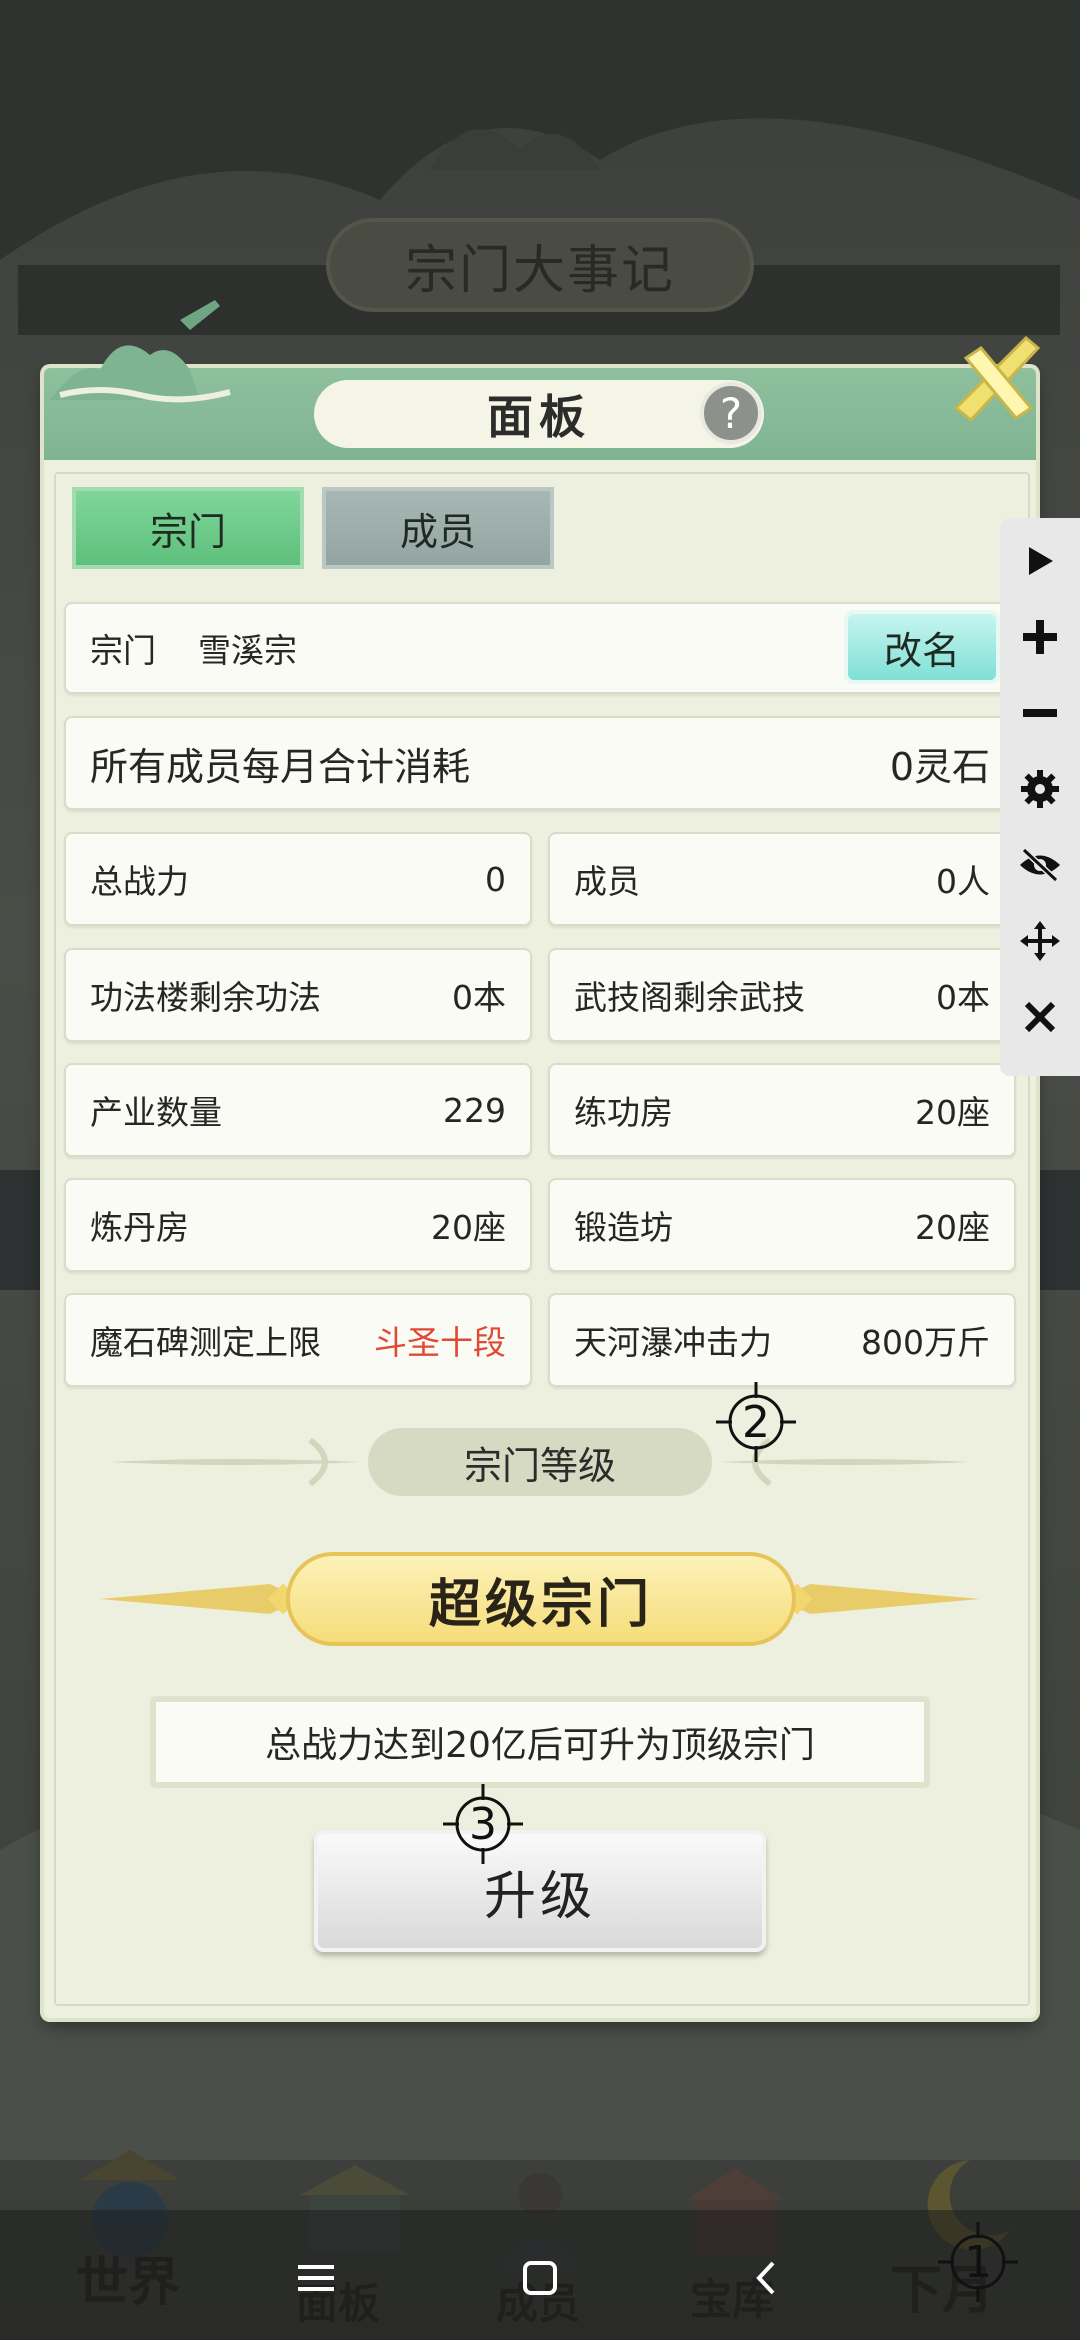 The image size is (1080, 2340). Describe the element at coordinates (963, 881) in the screenshot. I see `stat-value: 0人` at that location.